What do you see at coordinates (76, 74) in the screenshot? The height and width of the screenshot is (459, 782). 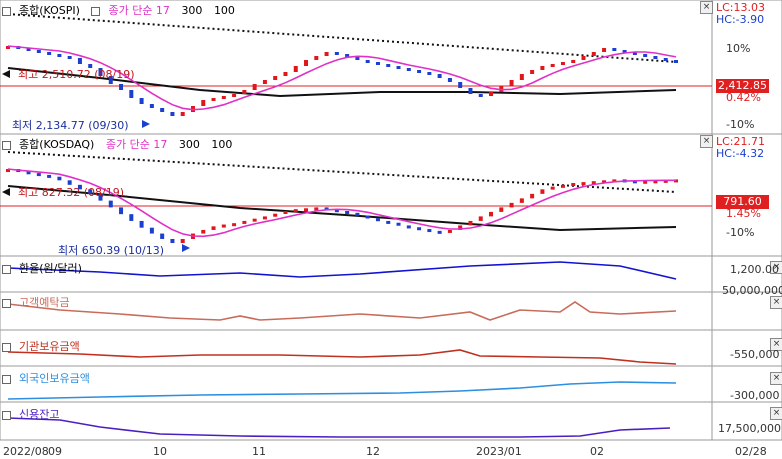 I see `kospi-high-label: 최고 2,510.72 (08/19)` at bounding box center [76, 74].